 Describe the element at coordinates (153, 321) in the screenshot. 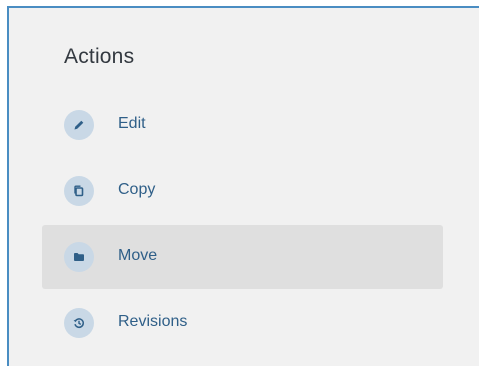

I see `revisions-label: Revisions` at that location.